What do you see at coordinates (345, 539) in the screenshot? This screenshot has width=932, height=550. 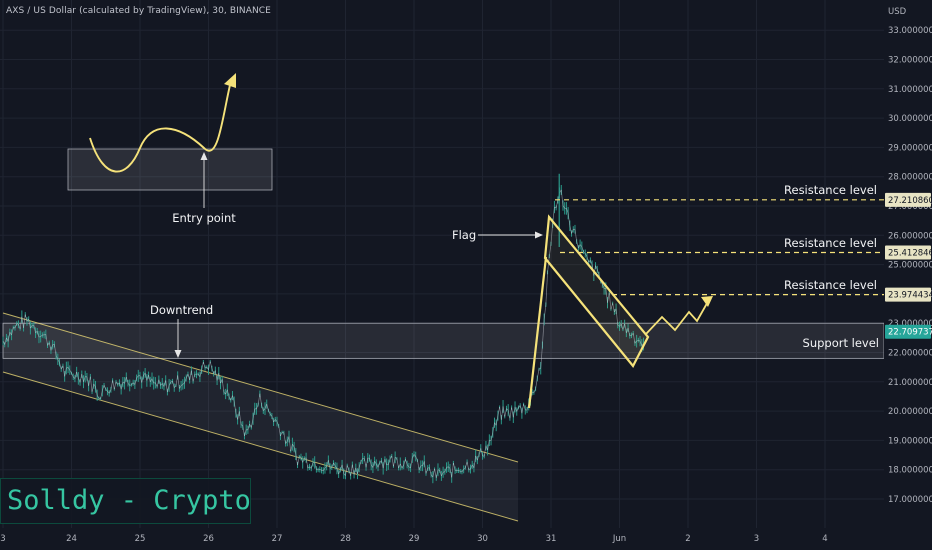 I see `time-tick-label: 28` at bounding box center [345, 539].